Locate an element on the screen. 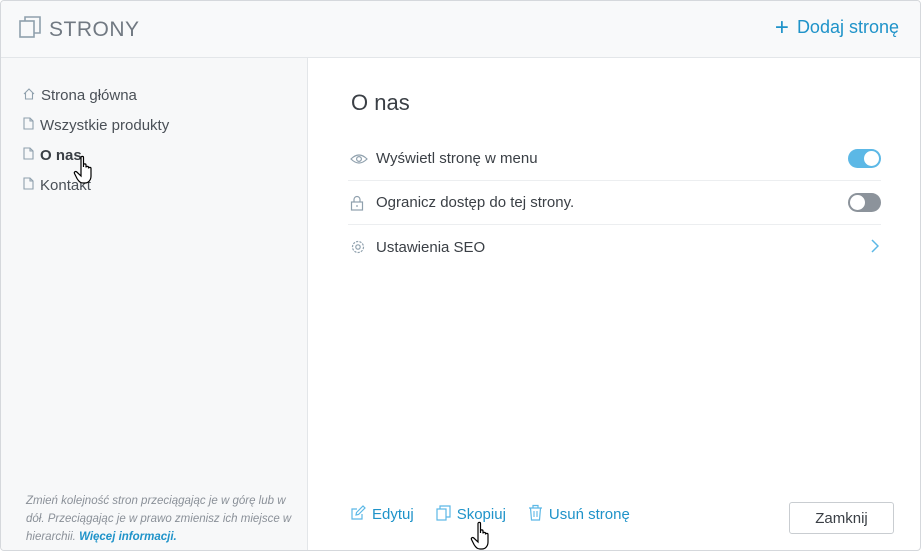 This screenshot has width=921, height=551. pages-icon is located at coordinates (30, 29).